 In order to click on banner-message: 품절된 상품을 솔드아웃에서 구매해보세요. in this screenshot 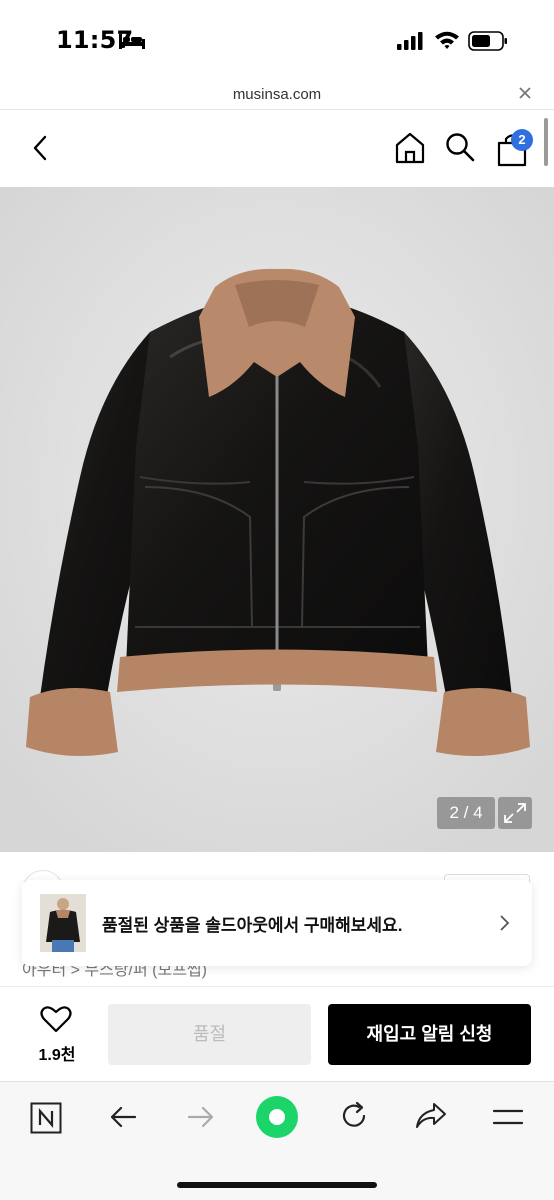, I will do `click(252, 925)`.